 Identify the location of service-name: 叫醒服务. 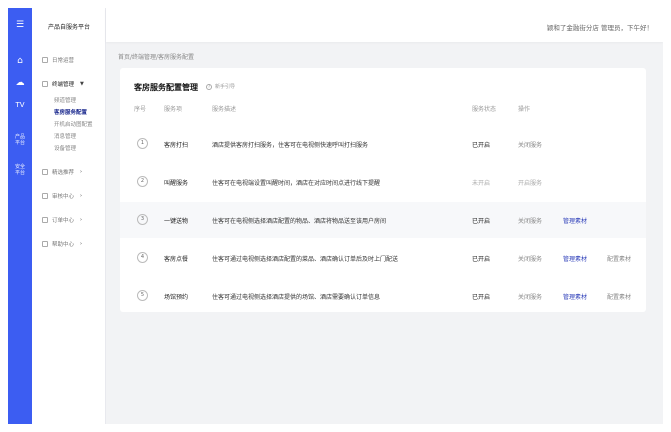
(176, 183).